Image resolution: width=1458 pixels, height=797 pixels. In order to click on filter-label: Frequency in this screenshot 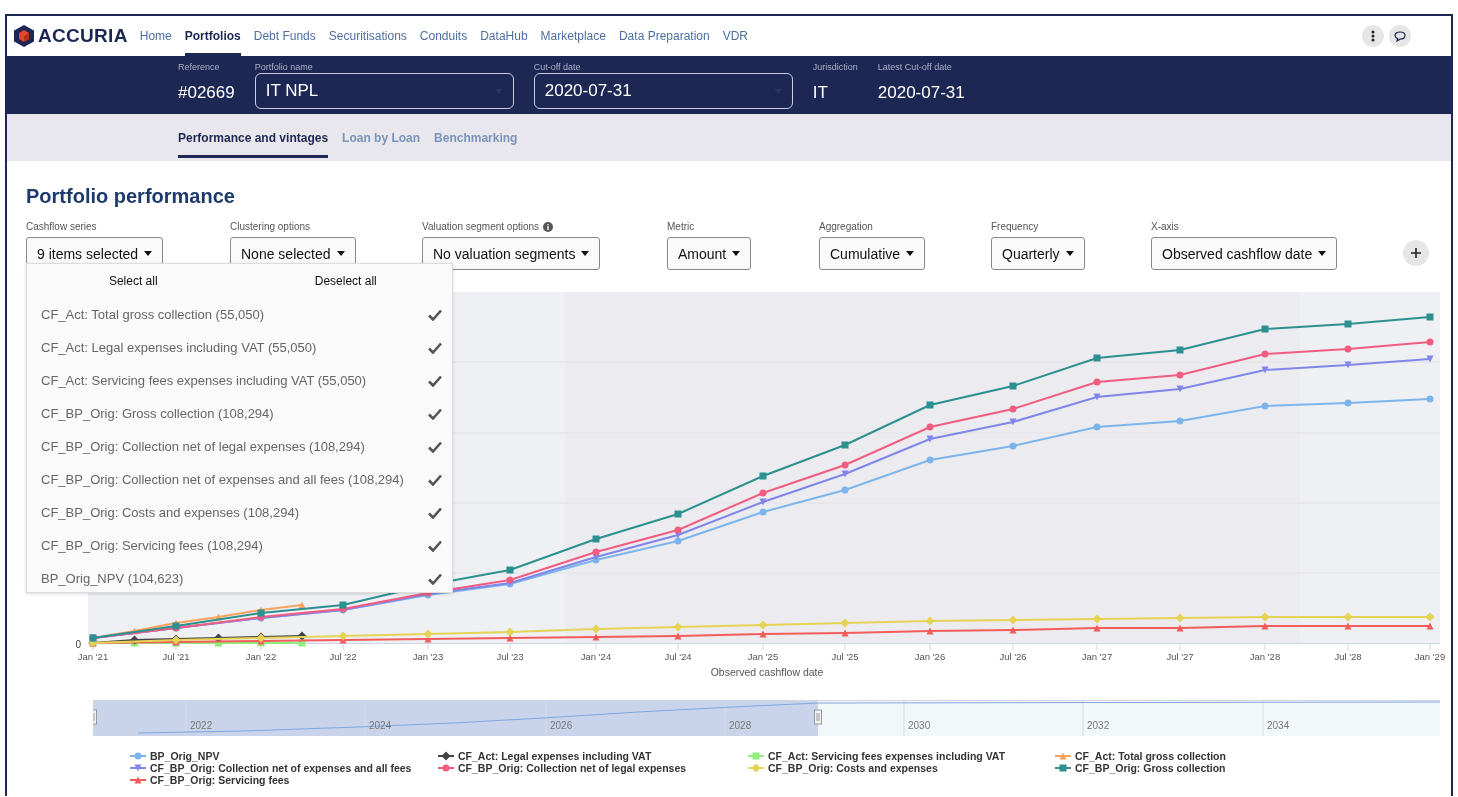, I will do `click(1015, 226)`.